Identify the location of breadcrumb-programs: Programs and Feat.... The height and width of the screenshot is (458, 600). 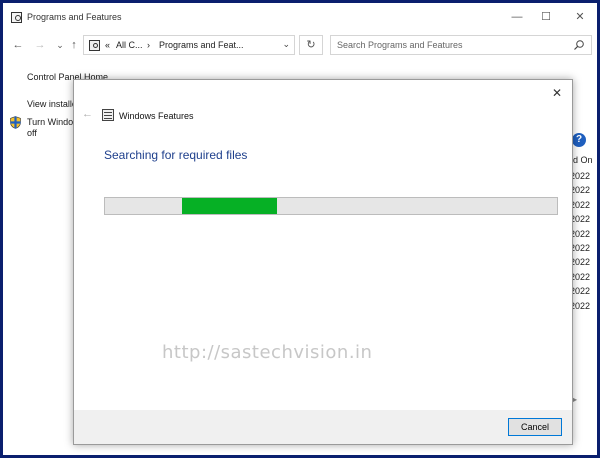
(201, 45).